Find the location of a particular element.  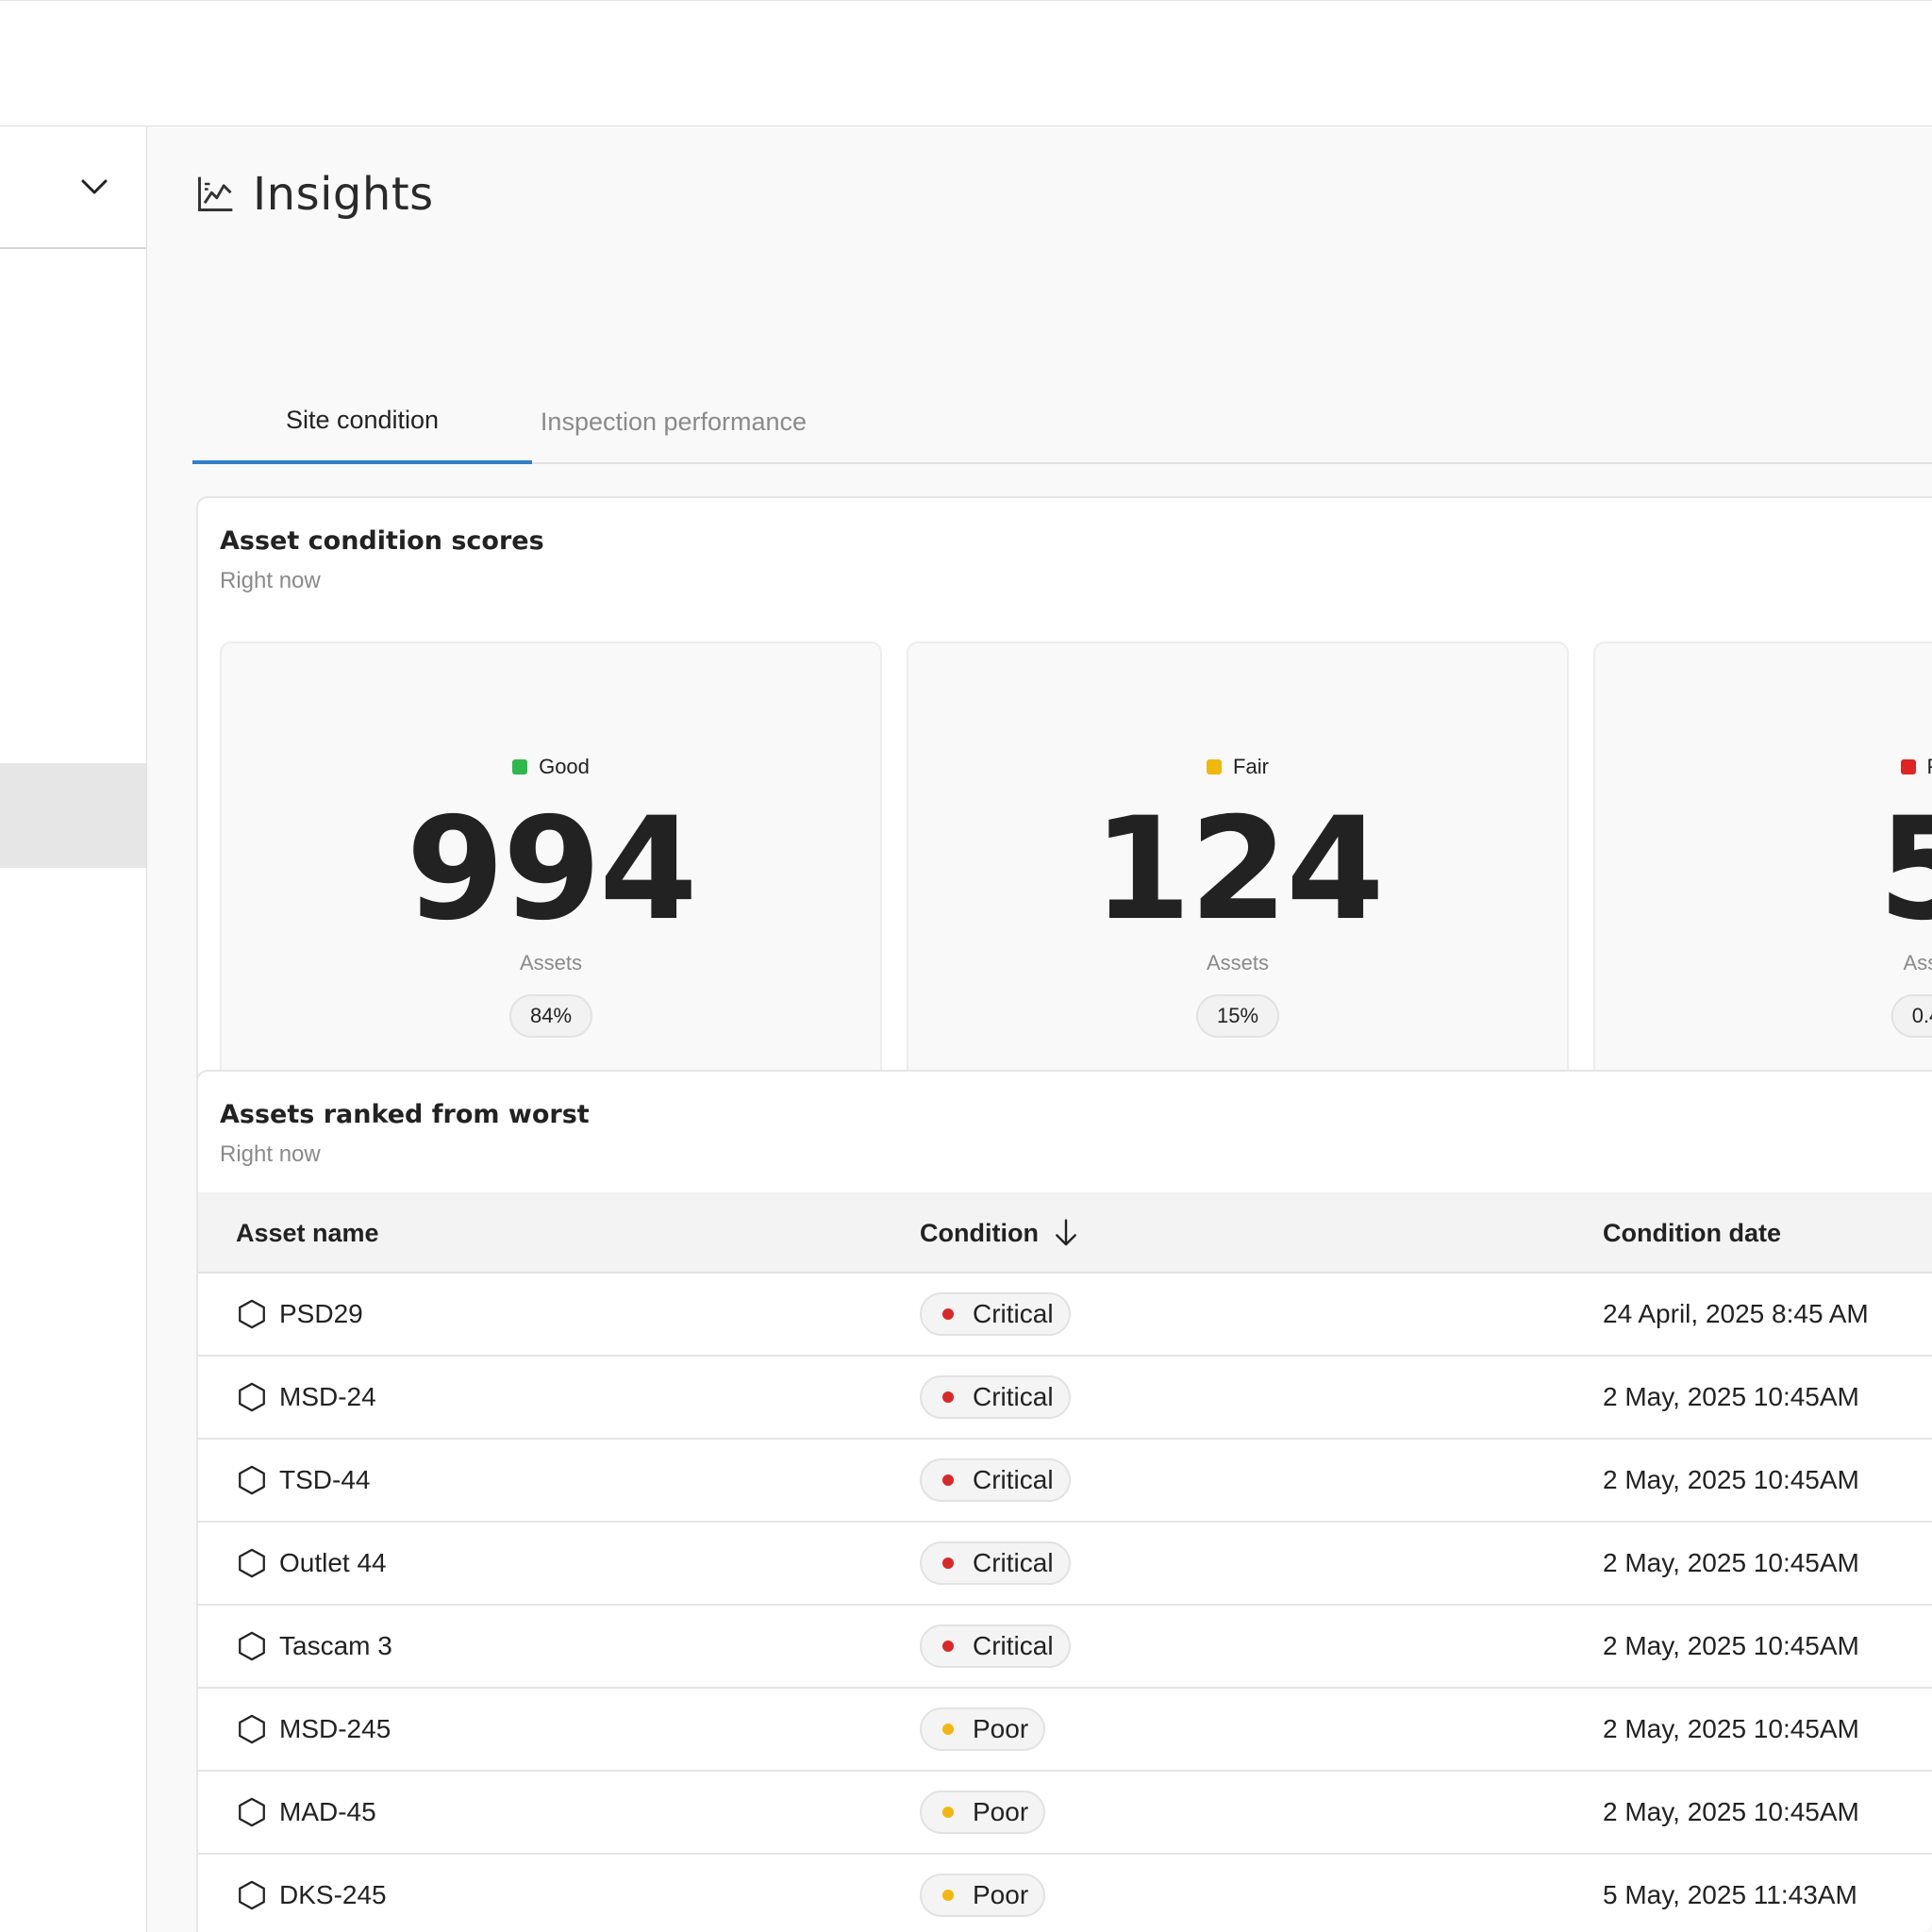

table-row: PSD29 Critical 24 April, 2025 8:45 AM is located at coordinates (1065, 1315).